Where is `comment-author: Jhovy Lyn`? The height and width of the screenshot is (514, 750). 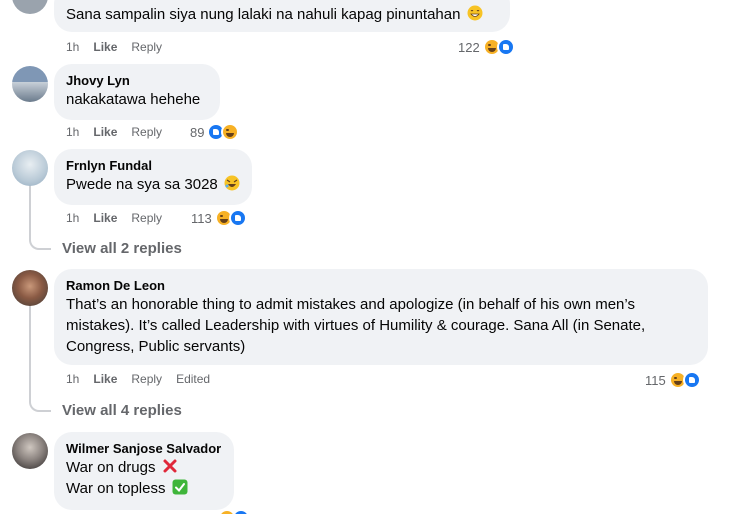
comment-author: Jhovy Lyn is located at coordinates (137, 80).